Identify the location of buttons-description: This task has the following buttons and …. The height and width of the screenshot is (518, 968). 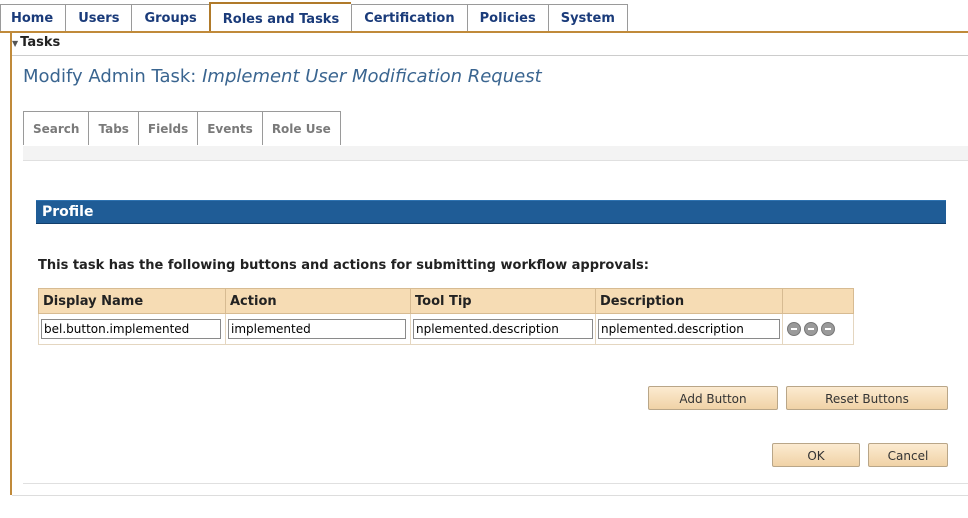
(343, 265).